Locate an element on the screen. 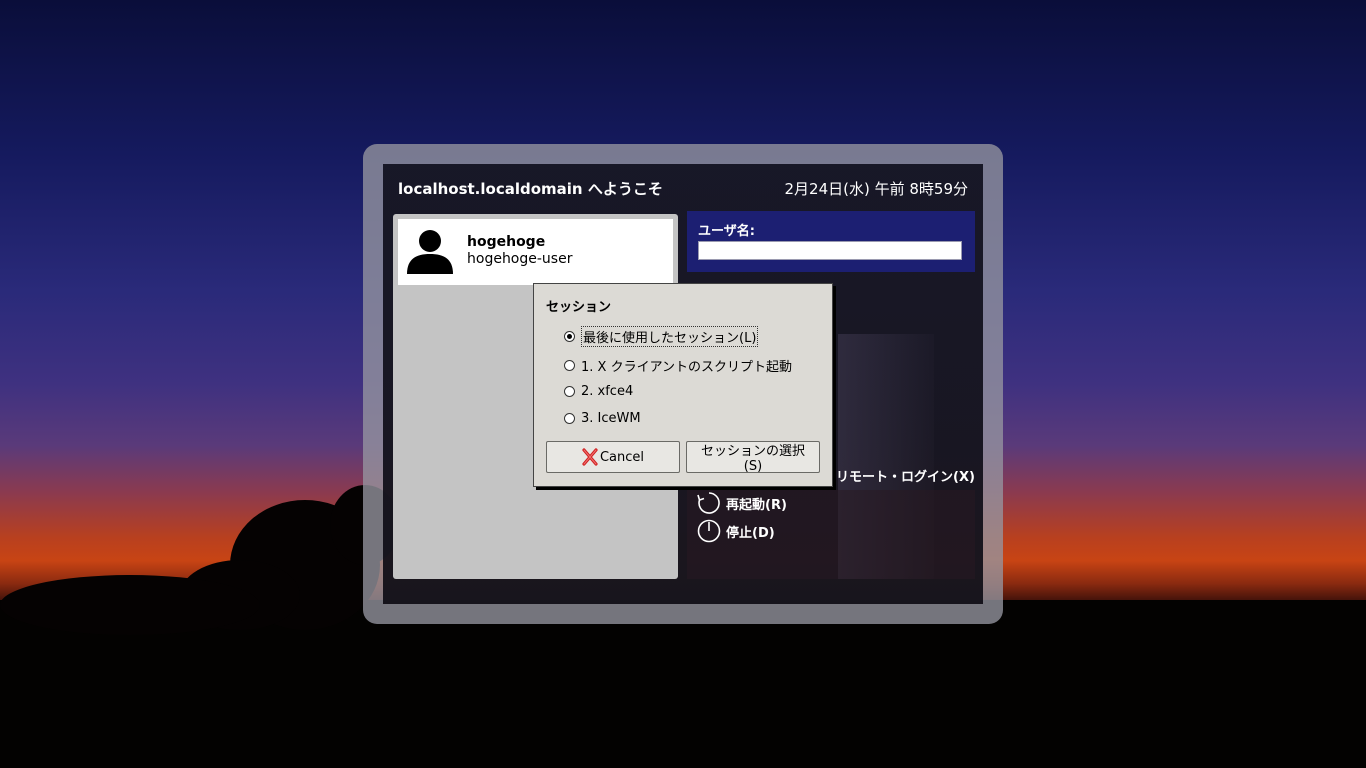 The height and width of the screenshot is (768, 1366). username-label: ユーザ名: is located at coordinates (726, 231).